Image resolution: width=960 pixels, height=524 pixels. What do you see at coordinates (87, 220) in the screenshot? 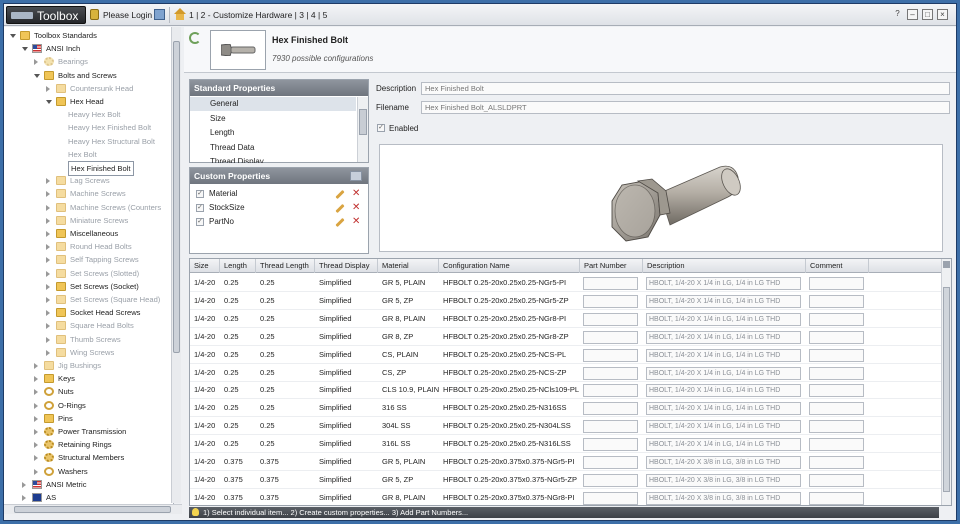
I see `tree-item: Miniature Screws` at bounding box center [87, 220].